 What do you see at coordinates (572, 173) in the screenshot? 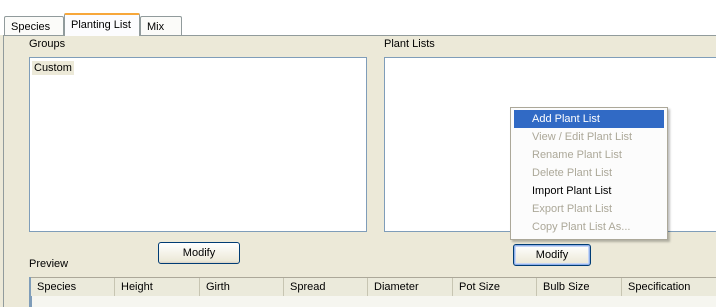
I see `menu-item-delete-plant-list: Delete Plant List` at bounding box center [572, 173].